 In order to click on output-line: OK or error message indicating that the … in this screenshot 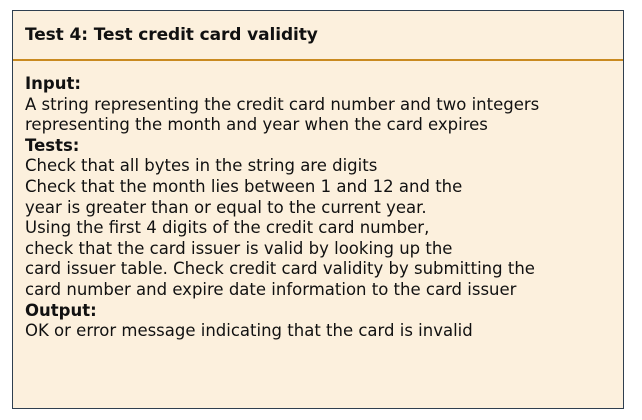, I will do `click(249, 331)`.